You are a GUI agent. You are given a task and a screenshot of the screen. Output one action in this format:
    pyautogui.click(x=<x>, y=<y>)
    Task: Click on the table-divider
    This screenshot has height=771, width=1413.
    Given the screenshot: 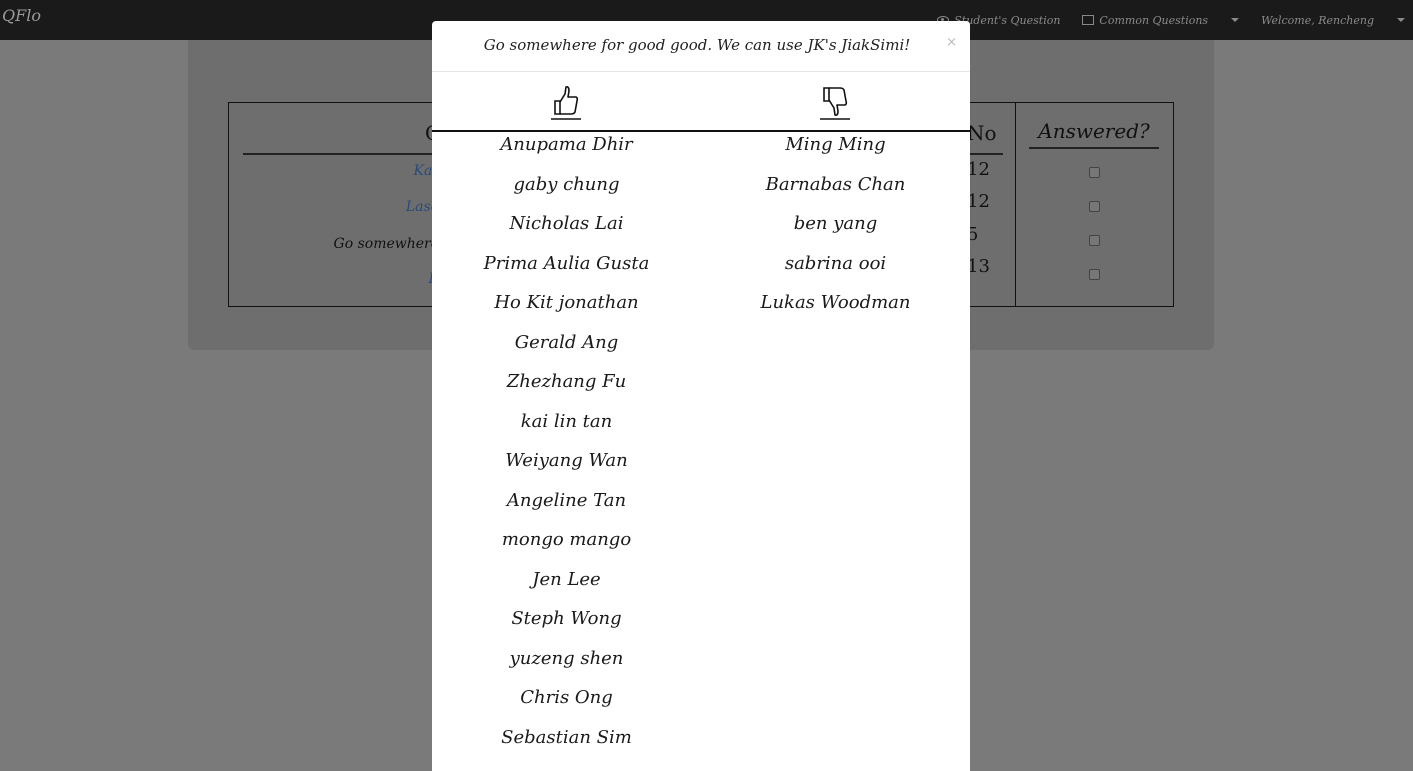 What is the action you would take?
    pyautogui.click(x=1015, y=204)
    